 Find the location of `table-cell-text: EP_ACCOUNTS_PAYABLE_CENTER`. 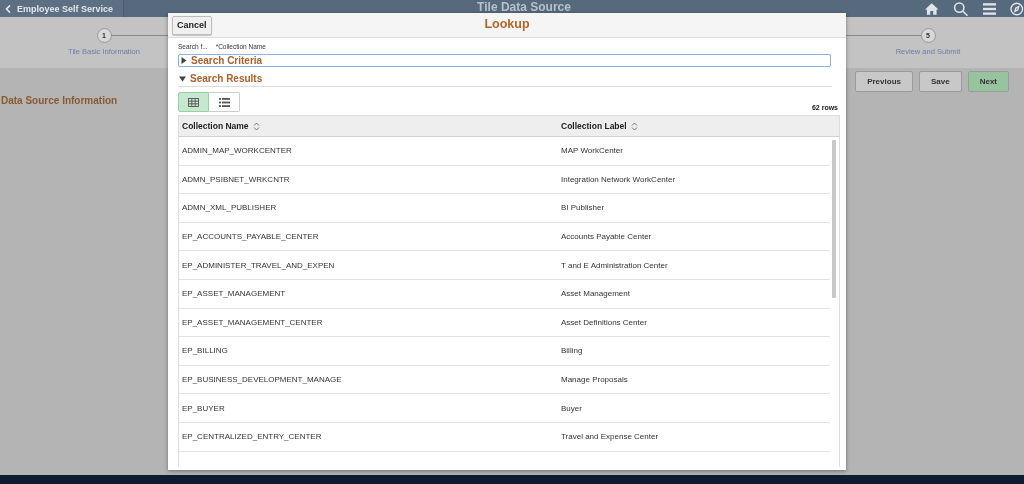

table-cell-text: EP_ACCOUNTS_PAYABLE_CENTER is located at coordinates (250, 237).